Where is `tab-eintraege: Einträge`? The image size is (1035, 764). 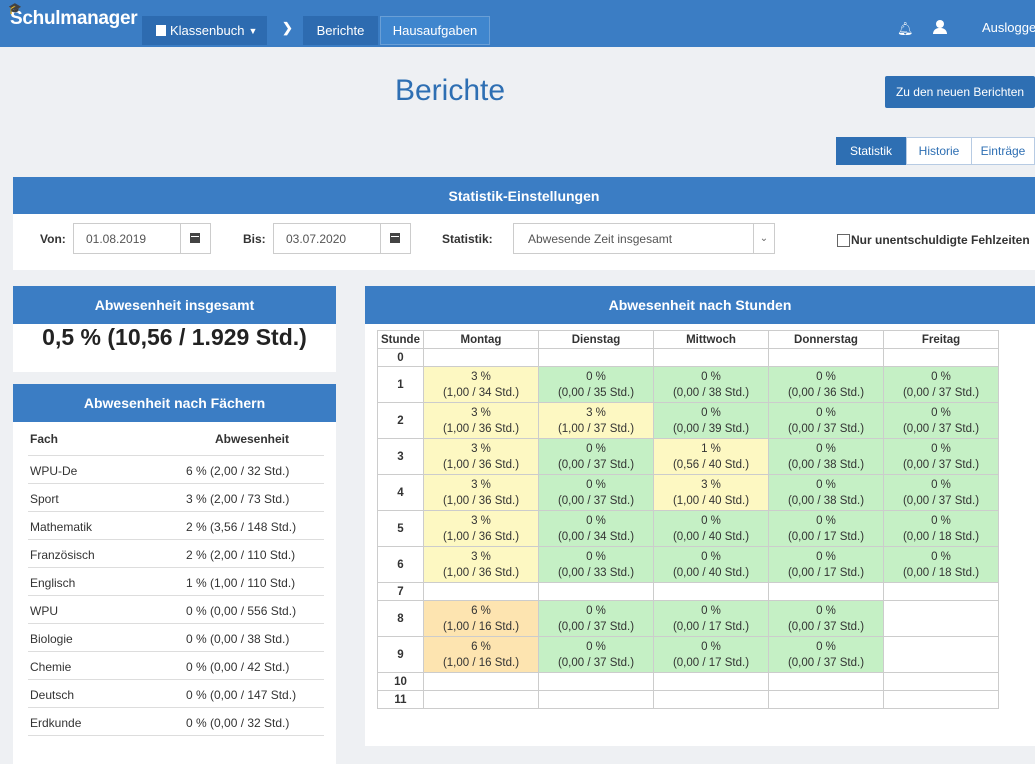 tab-eintraege: Einträge is located at coordinates (1003, 151).